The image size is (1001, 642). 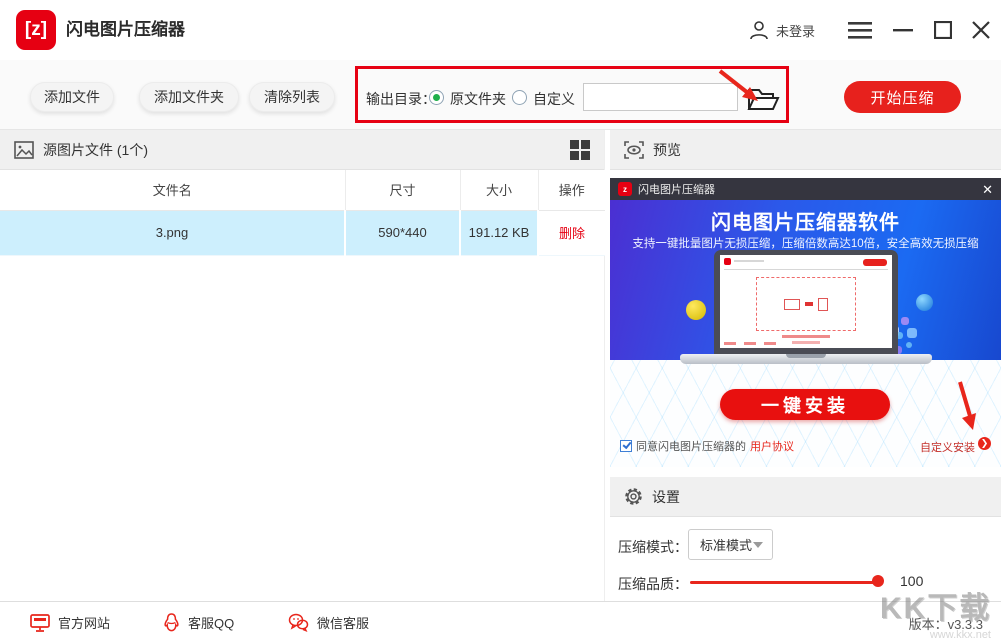 What do you see at coordinates (805, 244) in the screenshot?
I see `banner-subline: 支持一键批量图片无损压缩，压缩倍数高达10倍，安全高效无损压缩` at bounding box center [805, 244].